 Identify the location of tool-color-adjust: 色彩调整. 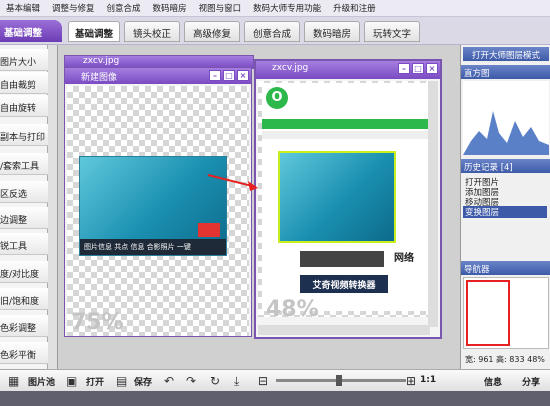
(24, 326).